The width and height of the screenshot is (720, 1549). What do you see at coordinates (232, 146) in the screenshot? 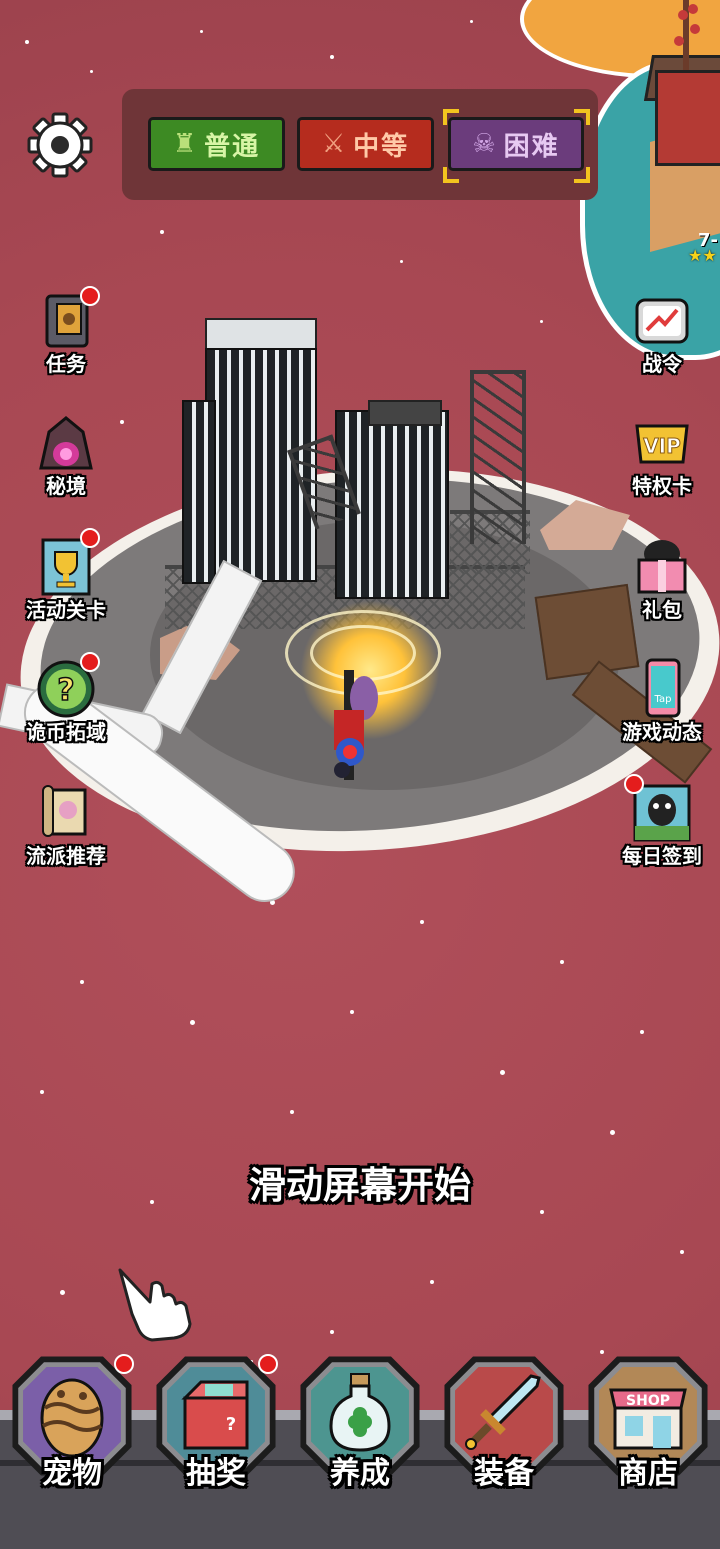
I see `difficulty-normal-label: 普通` at bounding box center [232, 146].